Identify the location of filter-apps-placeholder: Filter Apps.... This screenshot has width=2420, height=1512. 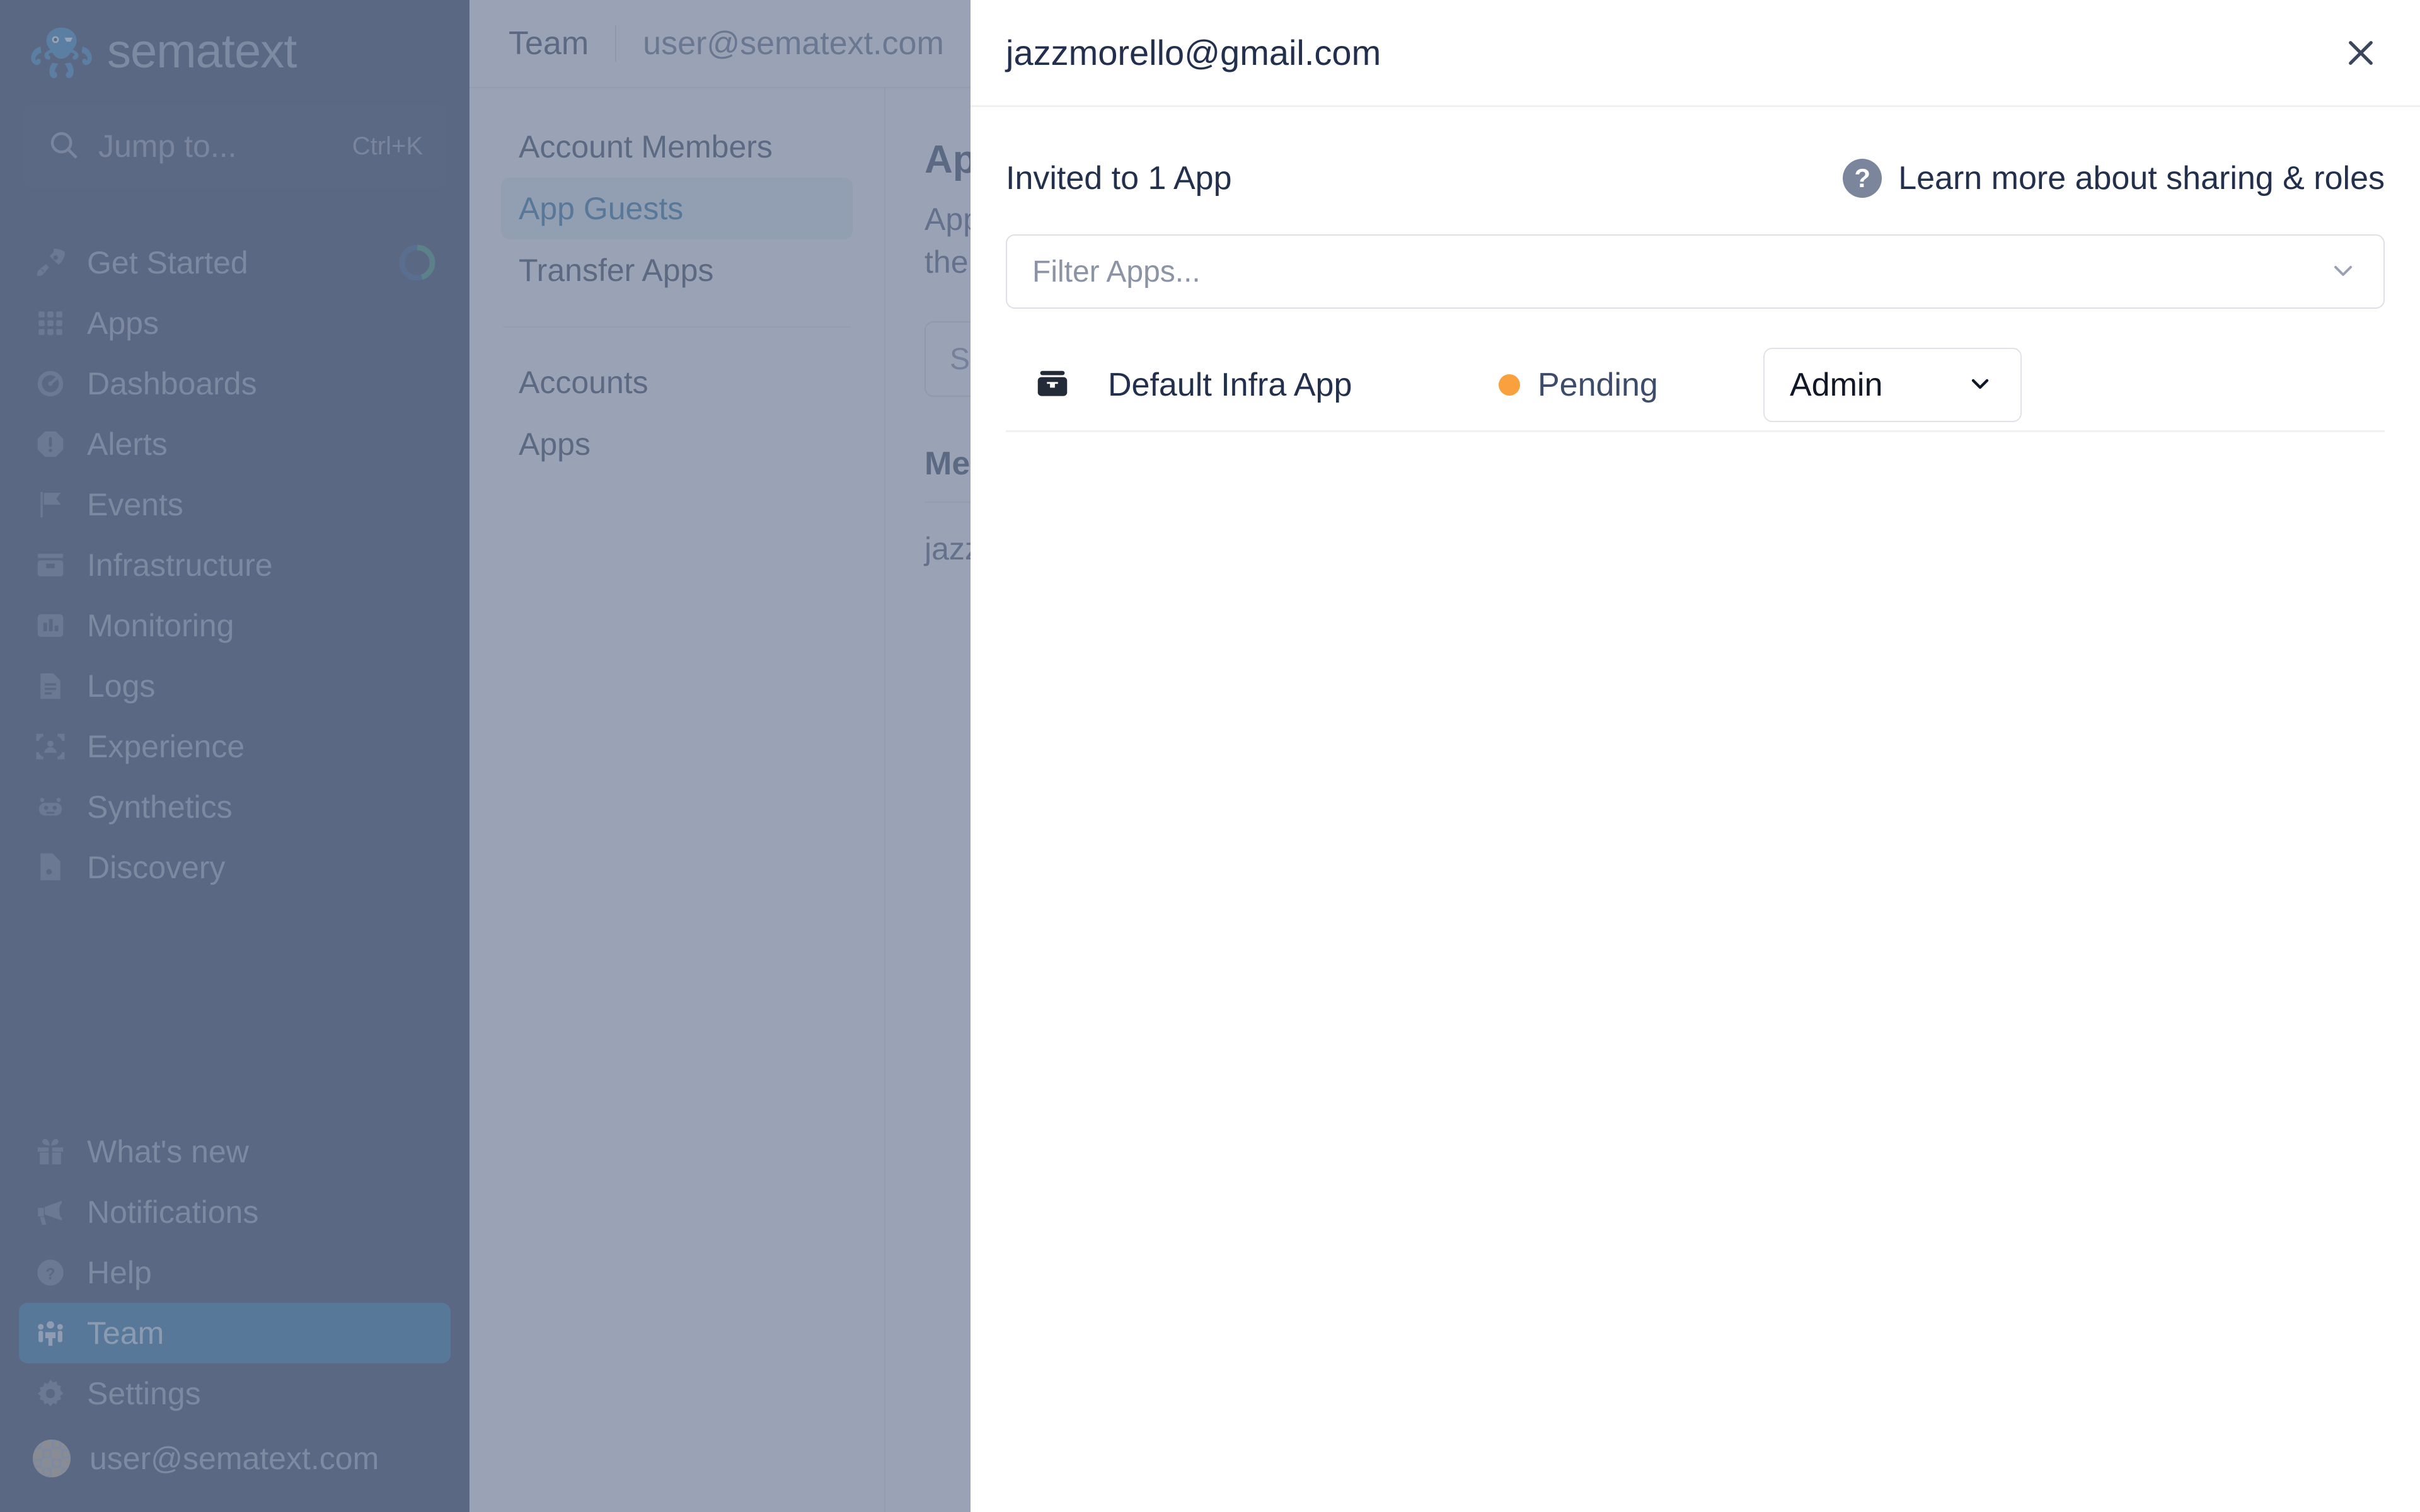
(1117, 272).